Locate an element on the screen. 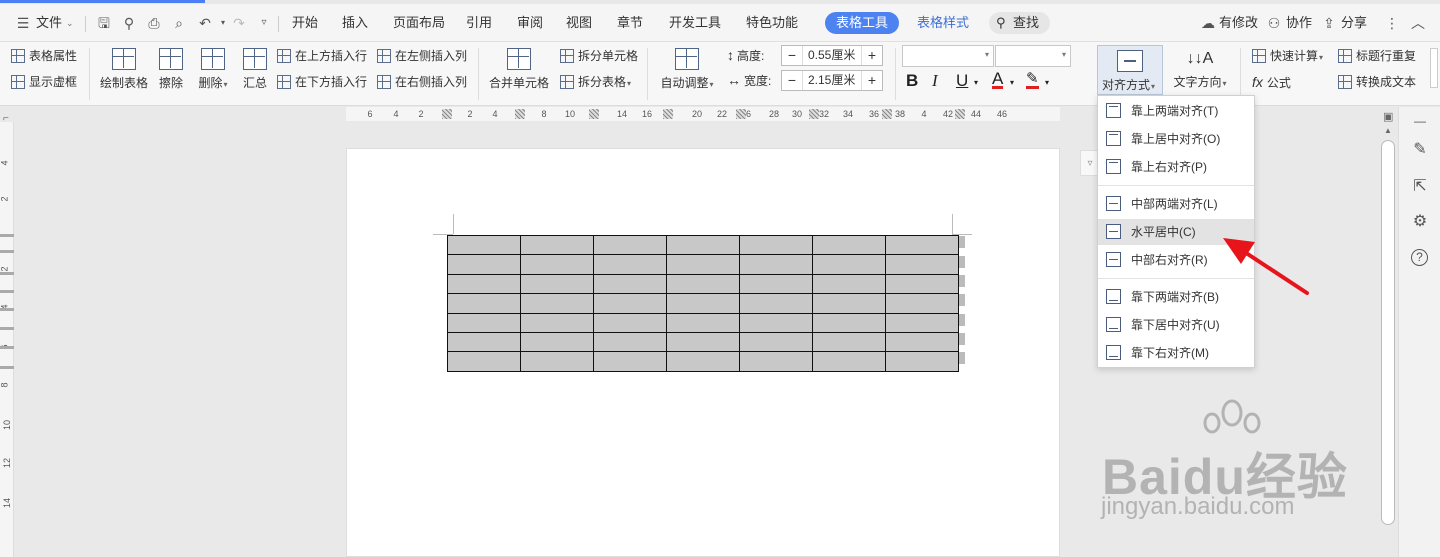 This screenshot has height=557, width=1440. collapse-ribbon-icon: ︿ is located at coordinates (1418, 23).